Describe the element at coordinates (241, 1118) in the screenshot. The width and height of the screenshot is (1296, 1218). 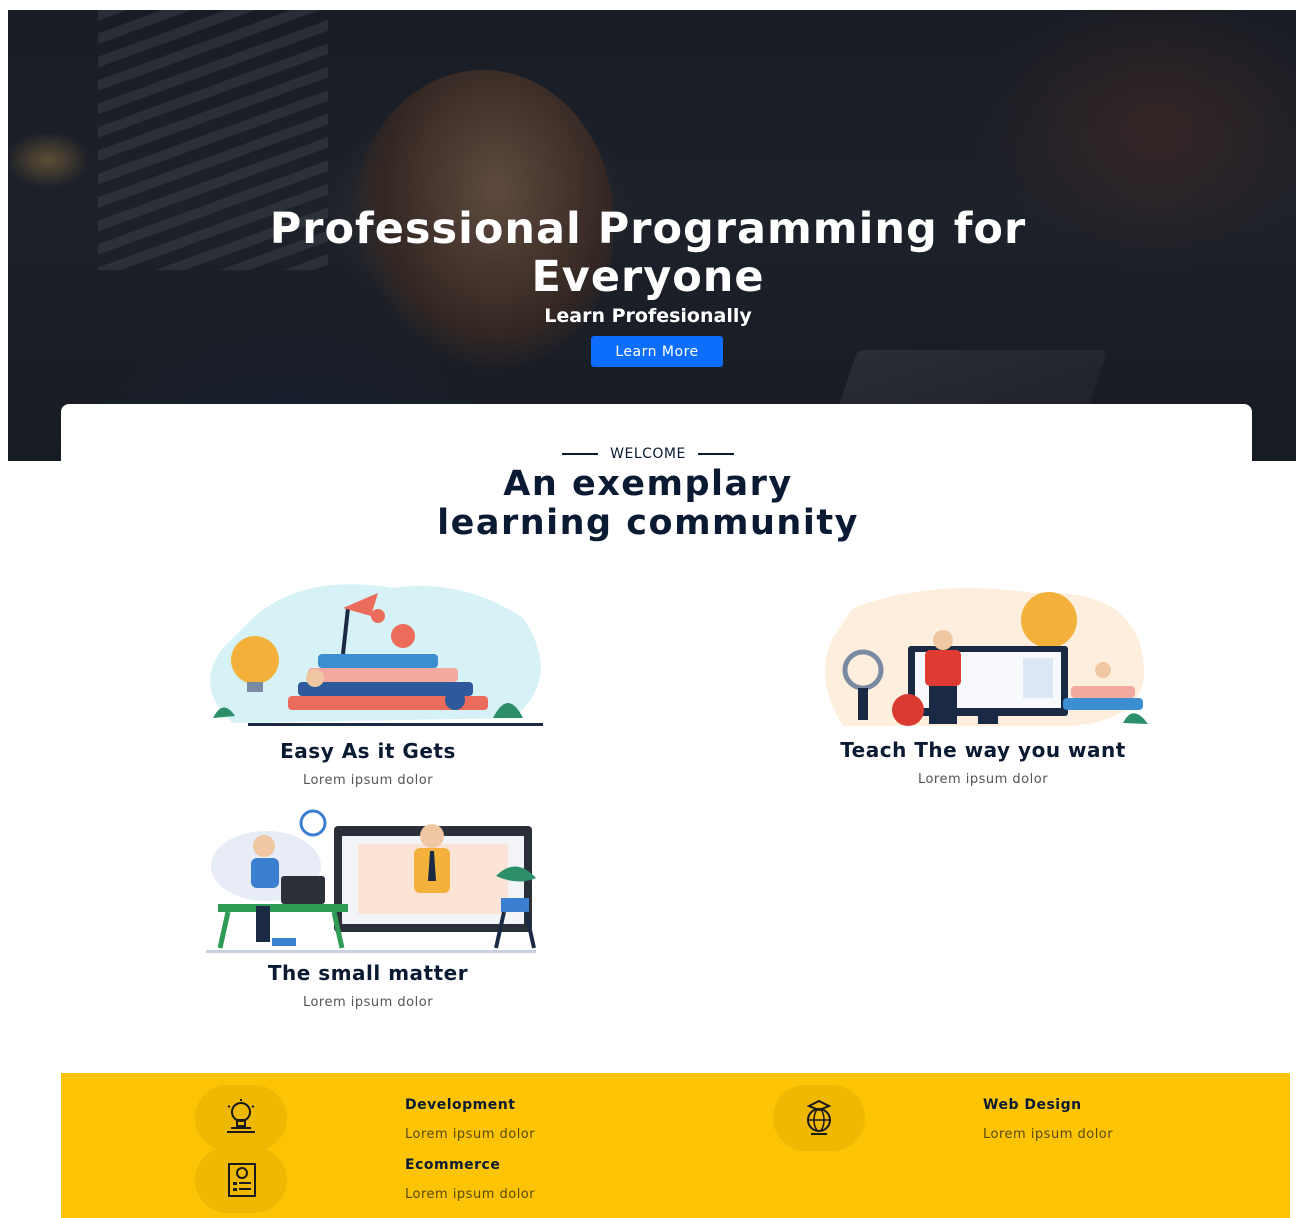
I see `lightbulb-icon` at that location.